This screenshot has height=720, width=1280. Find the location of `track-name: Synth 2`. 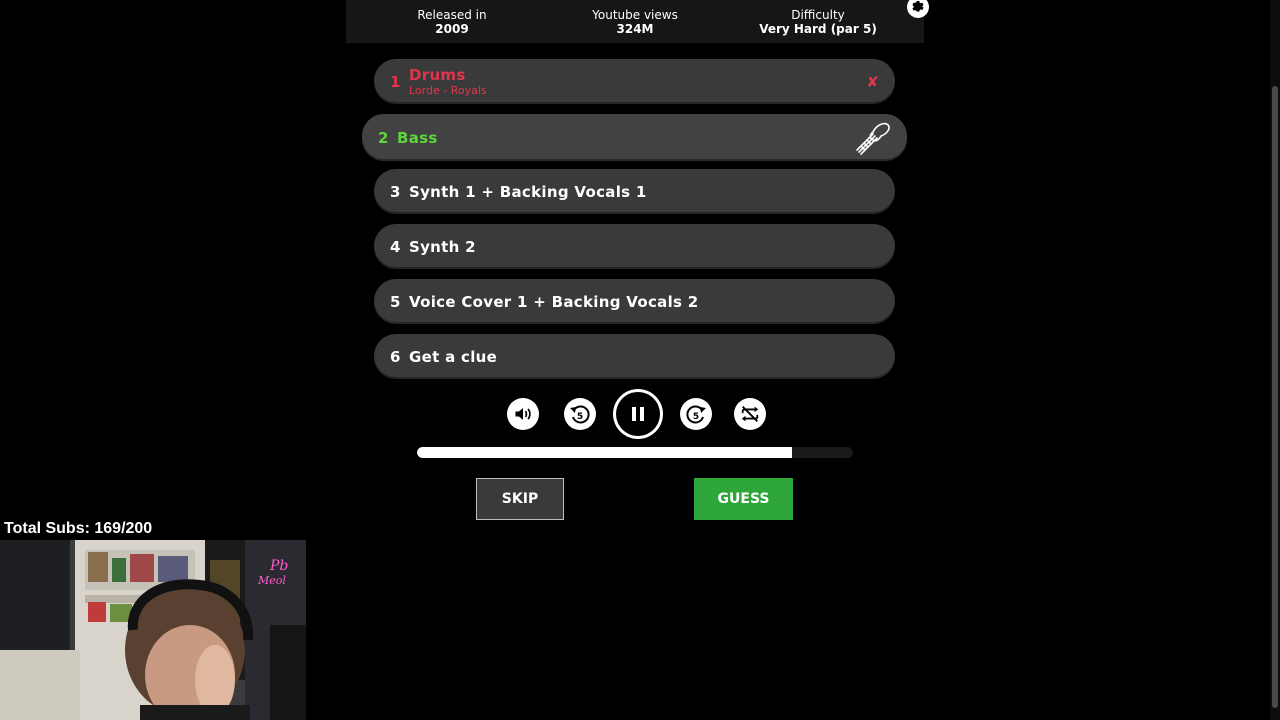

track-name: Synth 2 is located at coordinates (442, 246).